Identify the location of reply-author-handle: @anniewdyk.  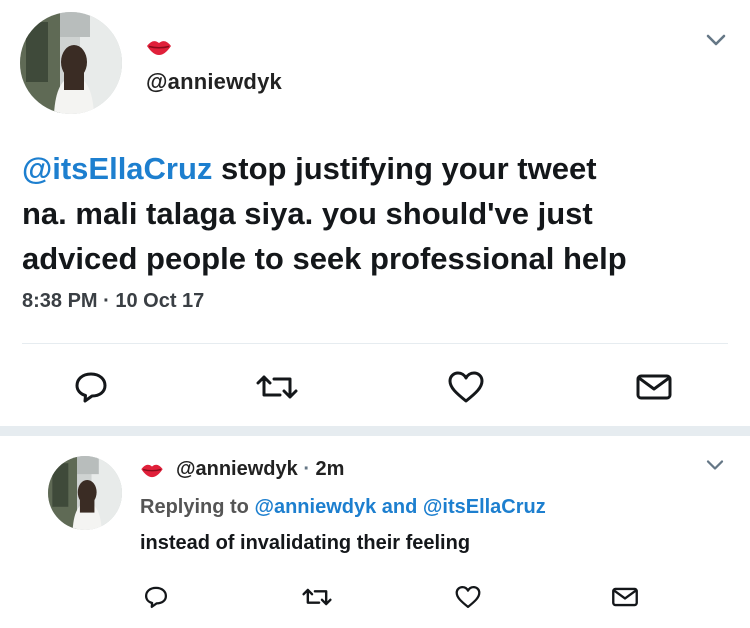
(237, 469).